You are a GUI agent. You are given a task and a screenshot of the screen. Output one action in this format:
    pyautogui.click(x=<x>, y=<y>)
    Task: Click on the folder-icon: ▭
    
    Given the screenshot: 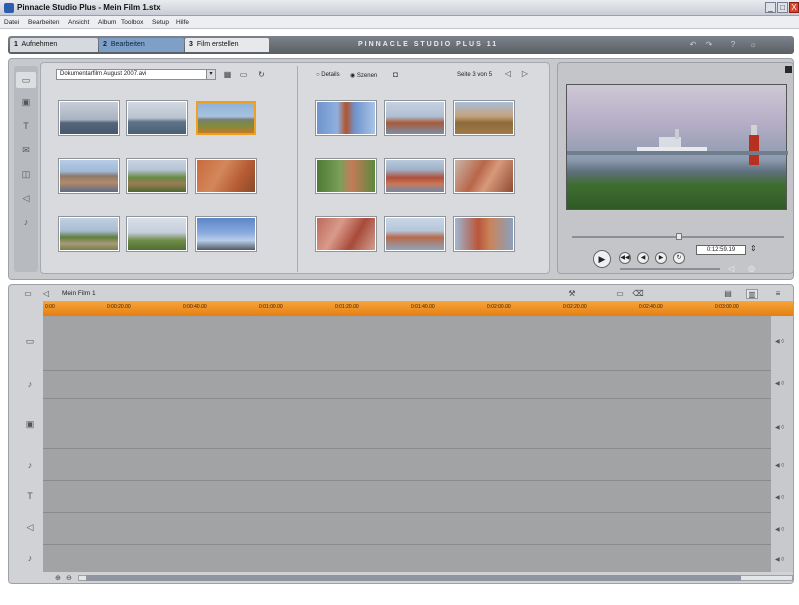 What is the action you would take?
    pyautogui.click(x=243, y=74)
    